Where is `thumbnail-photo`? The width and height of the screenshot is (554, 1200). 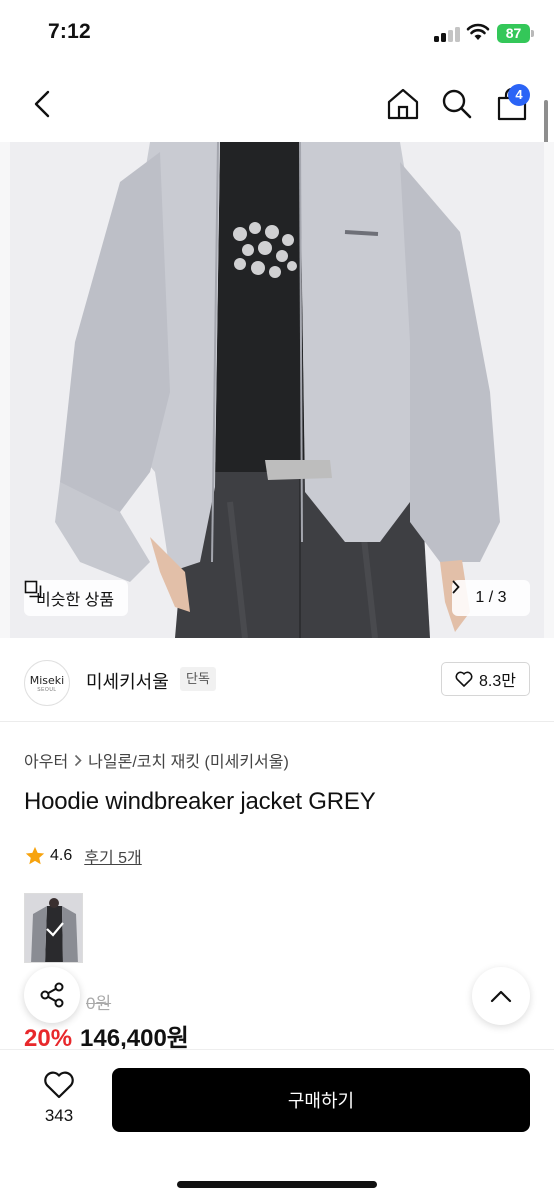
thumbnail-photo is located at coordinates (53, 928).